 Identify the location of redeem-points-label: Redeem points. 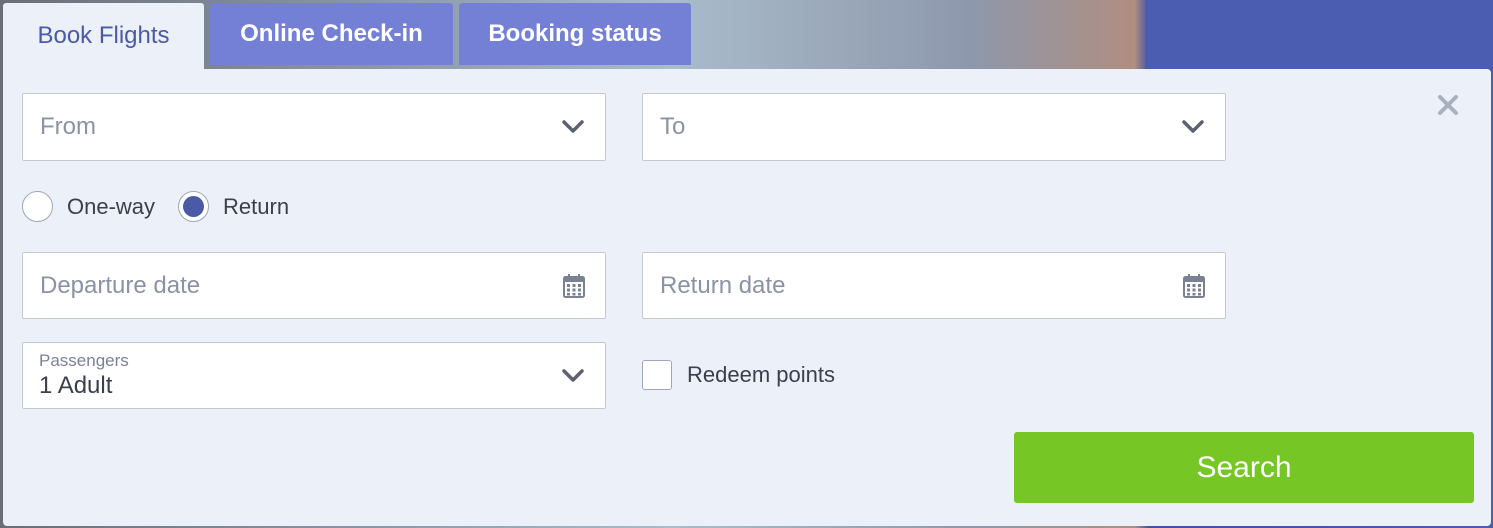
(761, 375).